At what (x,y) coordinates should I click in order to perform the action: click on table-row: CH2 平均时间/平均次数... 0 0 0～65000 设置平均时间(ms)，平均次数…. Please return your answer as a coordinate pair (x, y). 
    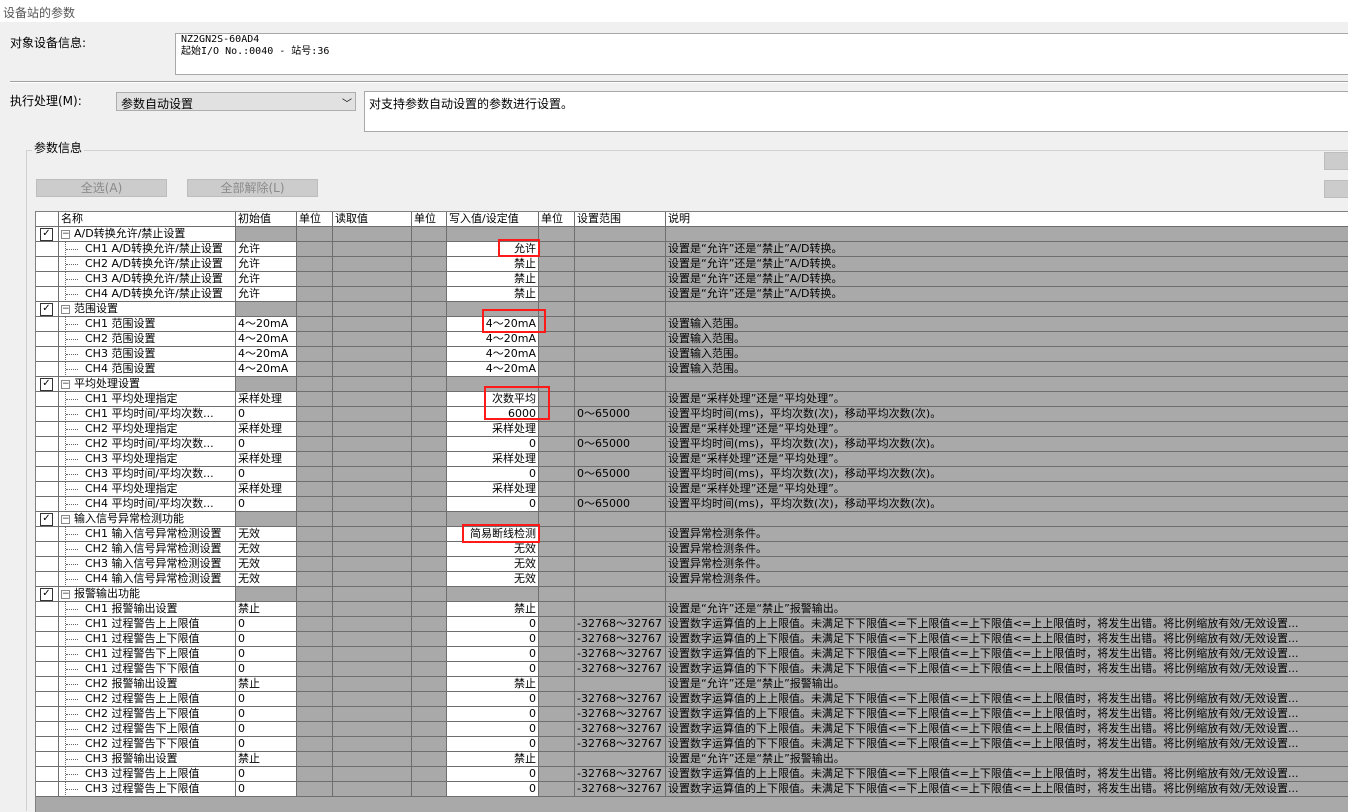
    Looking at the image, I should click on (692, 444).